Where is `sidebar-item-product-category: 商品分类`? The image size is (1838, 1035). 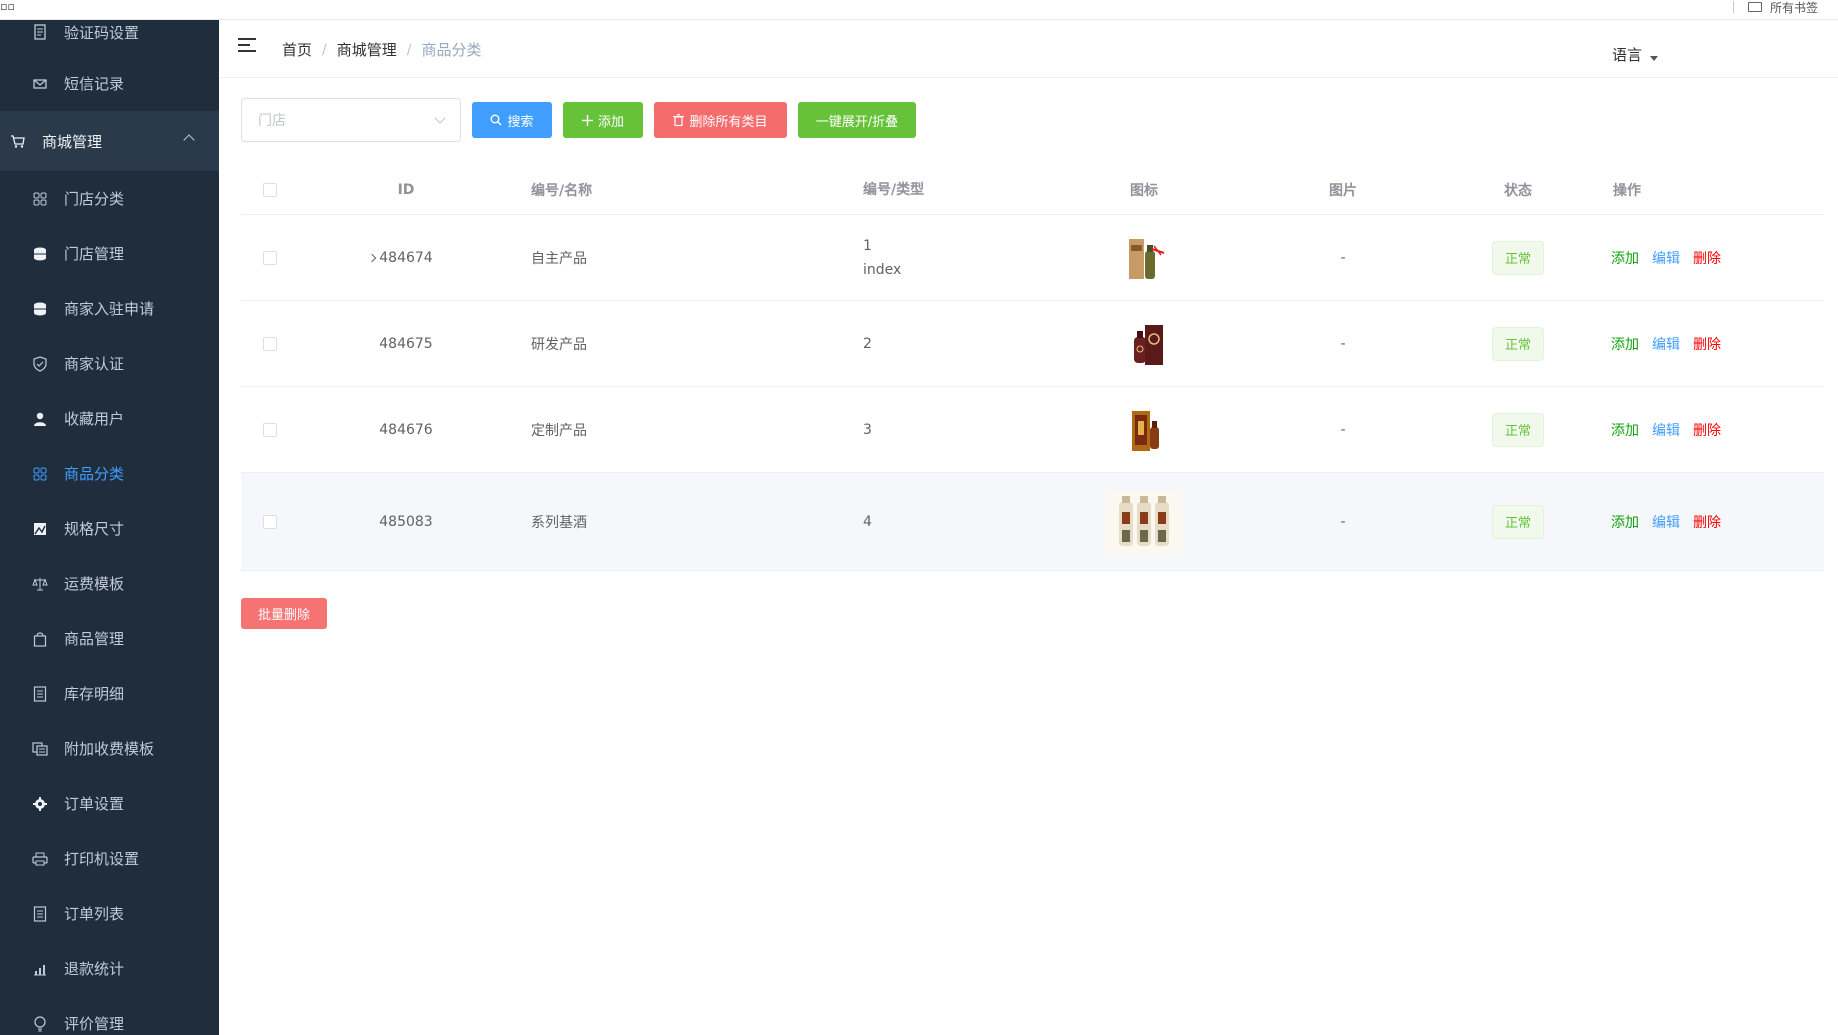
sidebar-item-product-category: 商品分类 is located at coordinates (109, 473).